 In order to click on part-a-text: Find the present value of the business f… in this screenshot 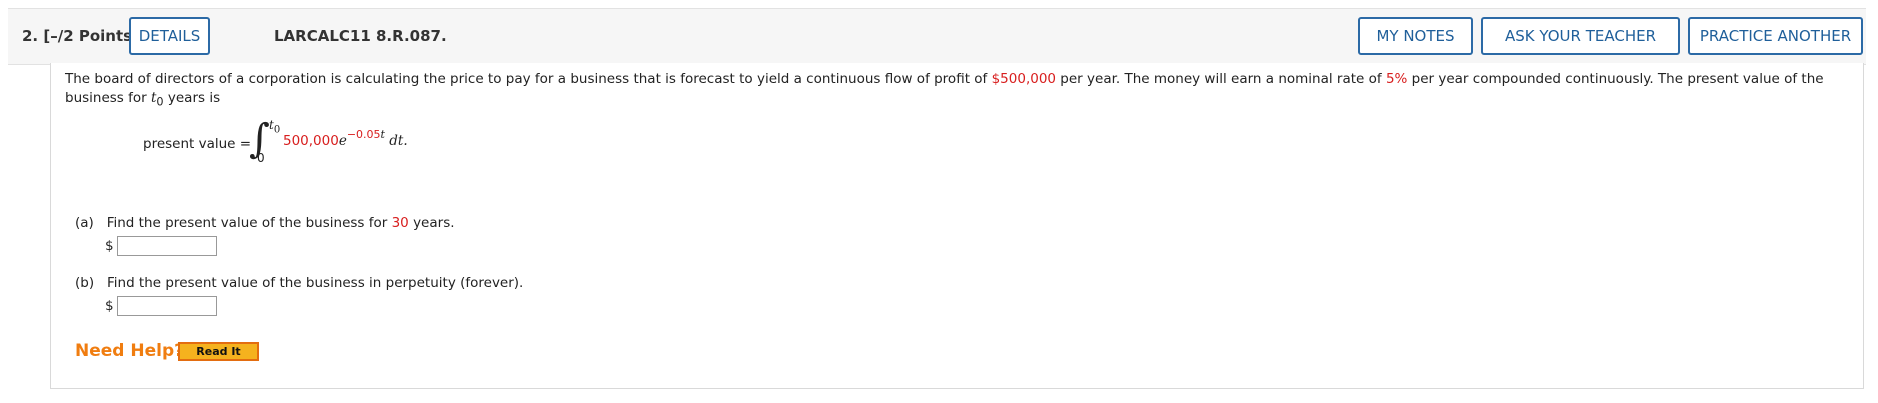, I will do `click(249, 223)`.